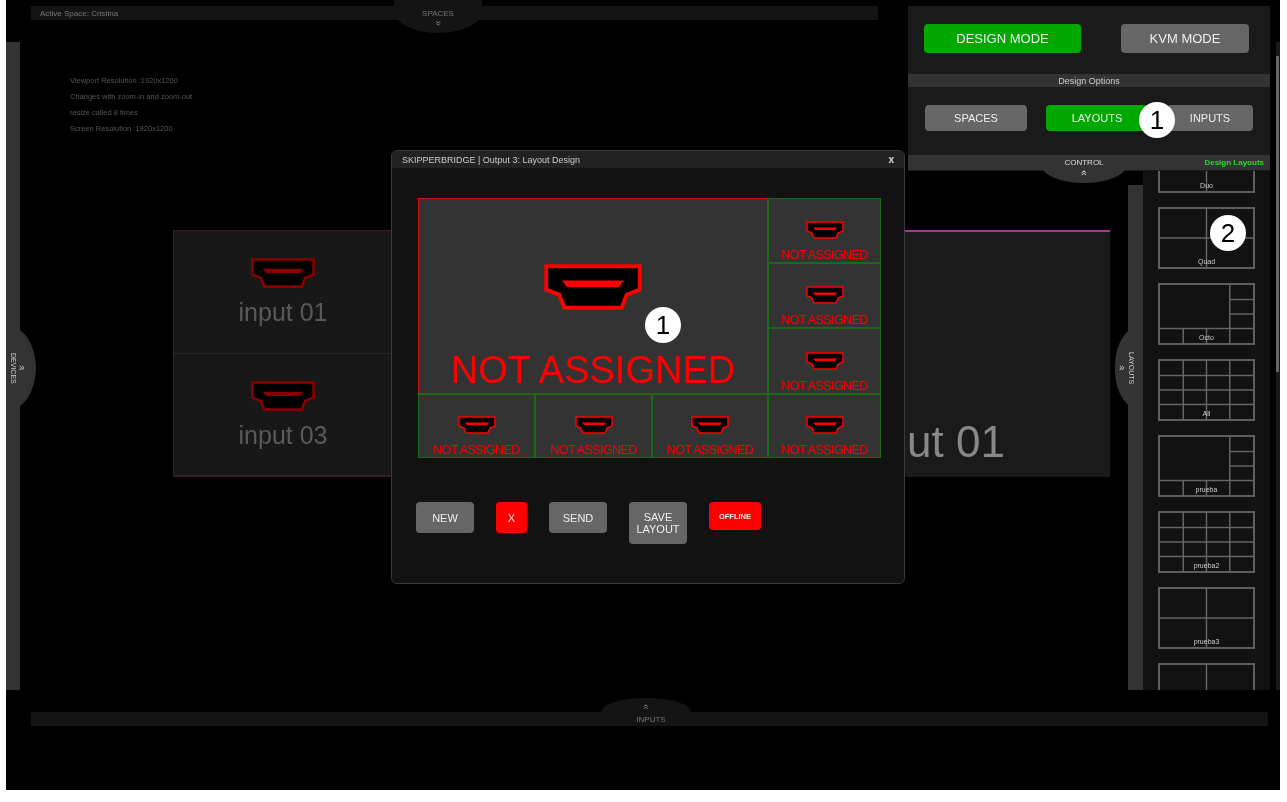 Image resolution: width=1287 pixels, height=802 pixels. What do you see at coordinates (1277, 214) in the screenshot?
I see `scrollbar-thumb` at bounding box center [1277, 214].